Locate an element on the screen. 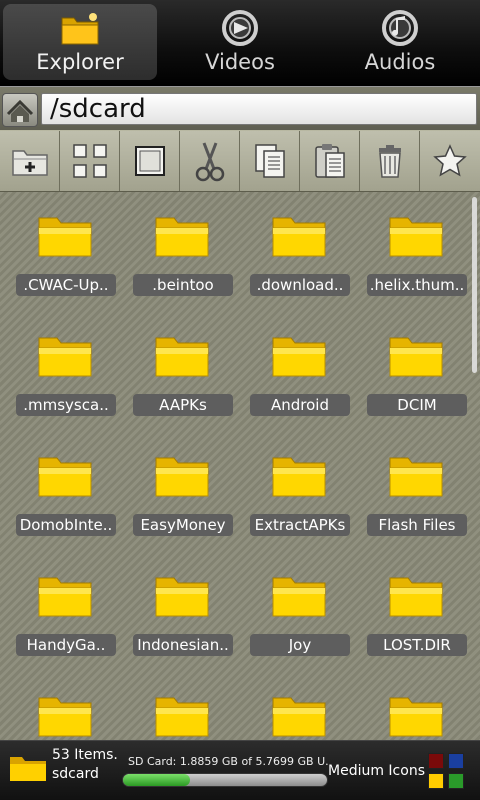 This screenshot has height=800, width=480. folder-label: .helix.thum.. is located at coordinates (417, 285).